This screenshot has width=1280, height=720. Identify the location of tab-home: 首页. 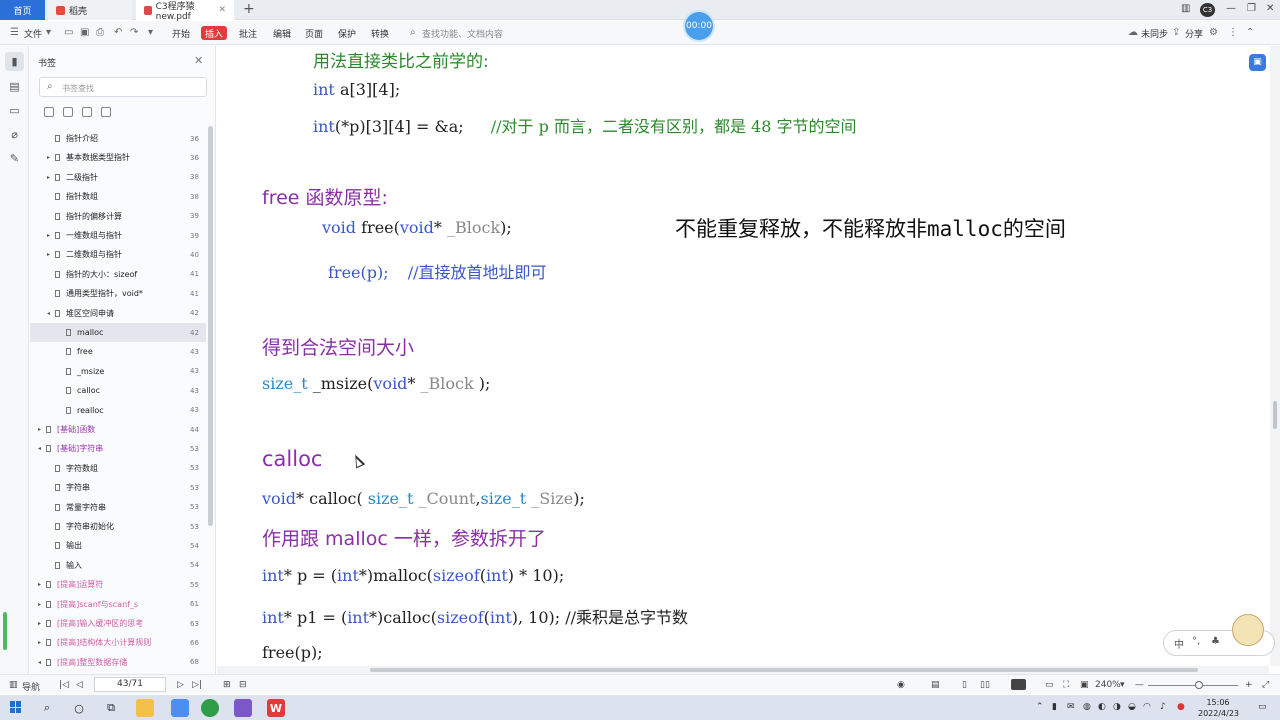
(22, 10).